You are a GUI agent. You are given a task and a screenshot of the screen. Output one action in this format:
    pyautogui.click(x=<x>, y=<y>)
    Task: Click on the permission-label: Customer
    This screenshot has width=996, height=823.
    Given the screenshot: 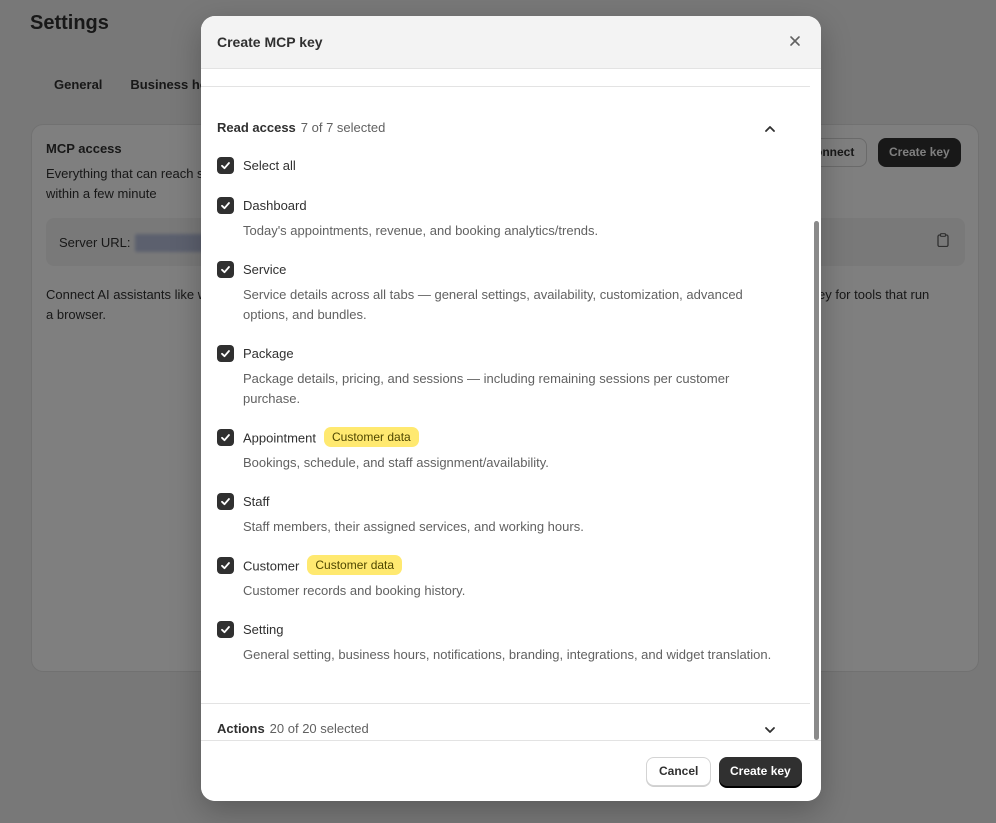 What is the action you would take?
    pyautogui.click(x=271, y=566)
    